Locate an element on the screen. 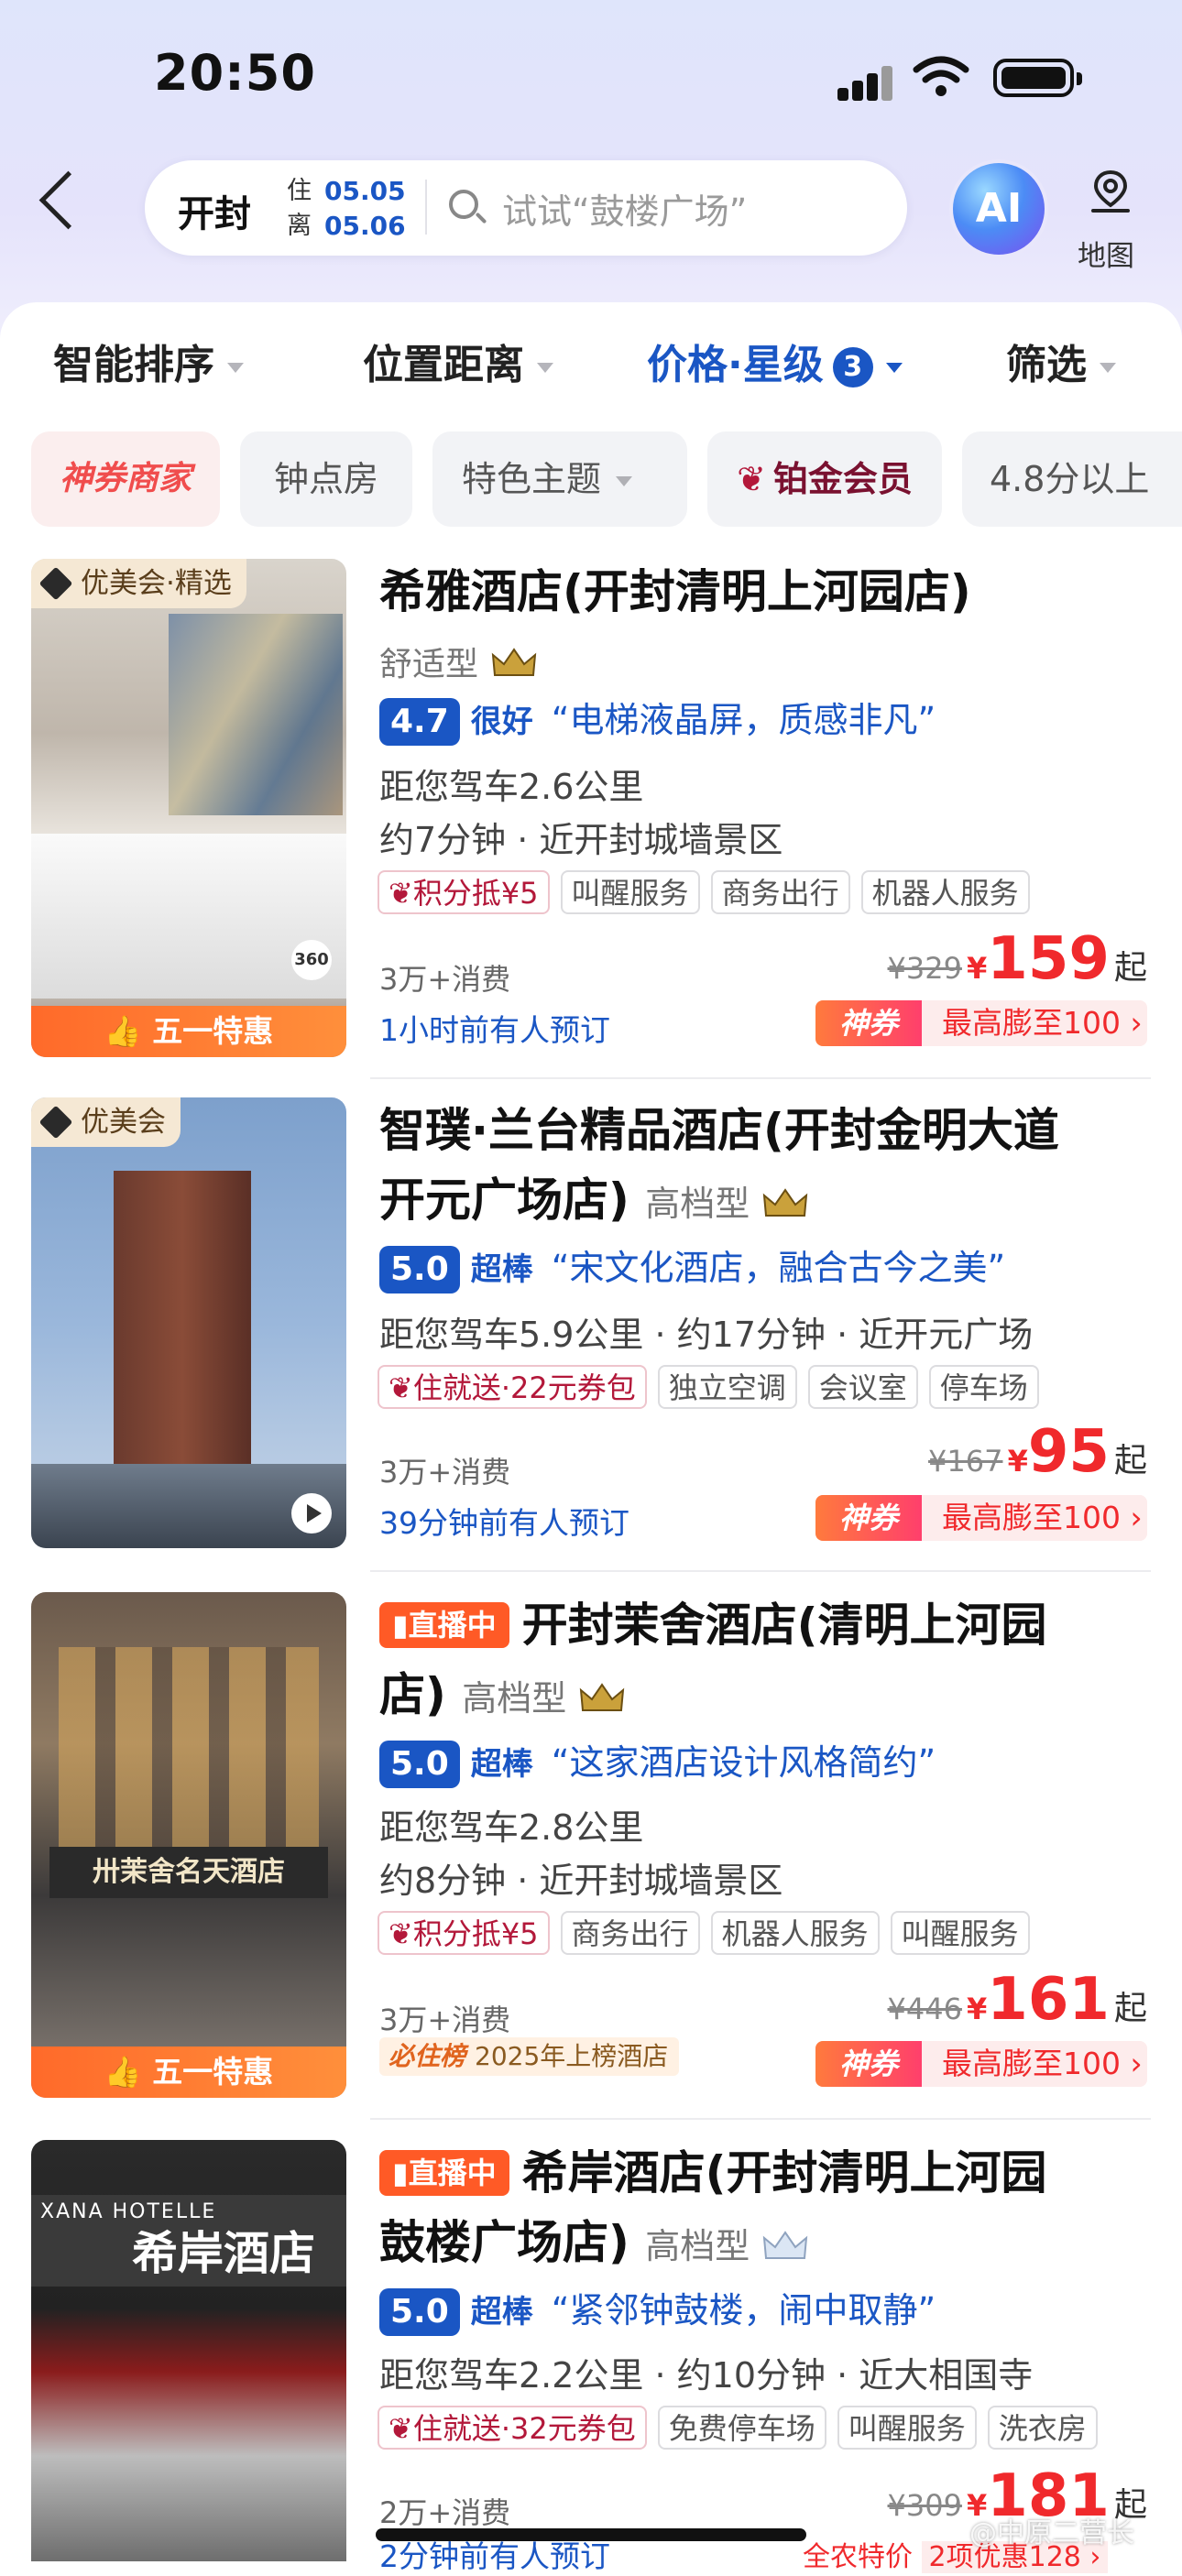  date-selector: 05.05 05.06 is located at coordinates (365, 209).